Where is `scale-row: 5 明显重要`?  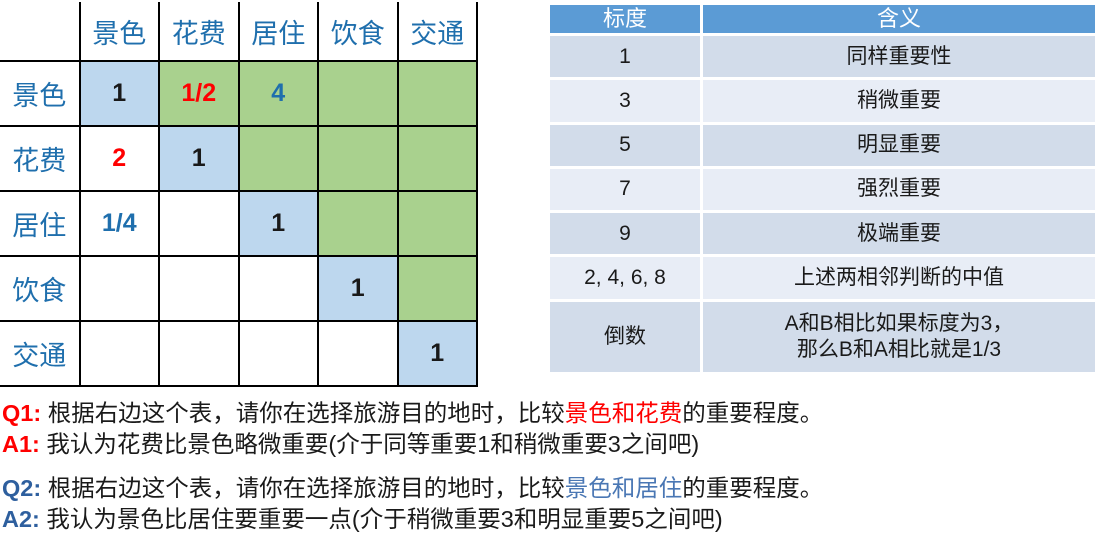
scale-row: 5 明显重要 is located at coordinates (822, 145).